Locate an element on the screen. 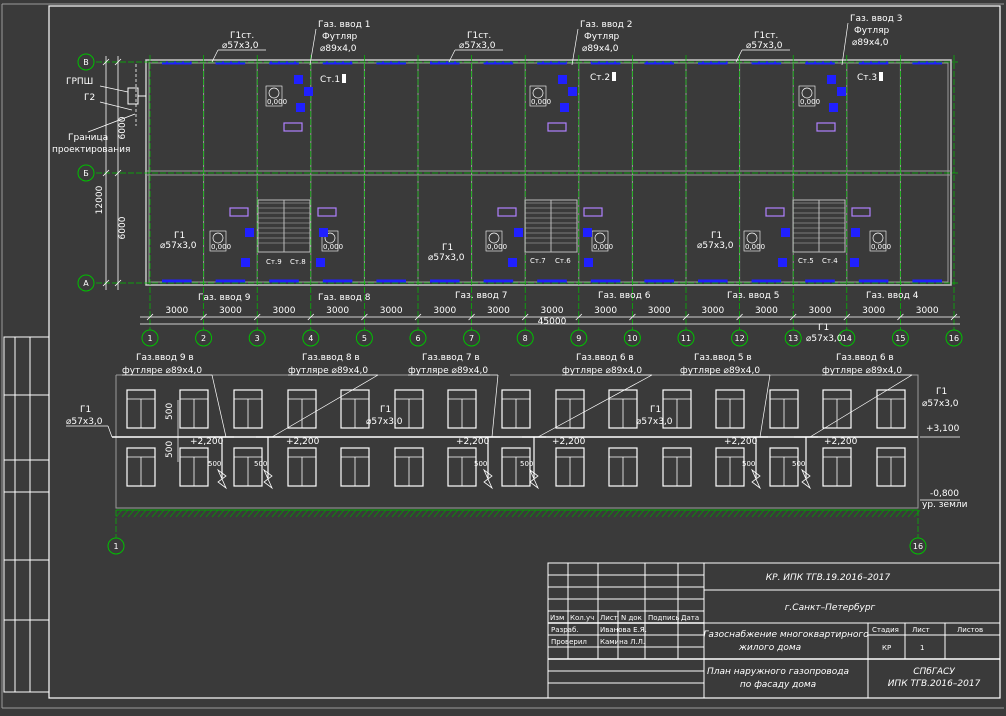 The image size is (1006, 716). gas-input-label: Газ. ввод 6 is located at coordinates (624, 296).